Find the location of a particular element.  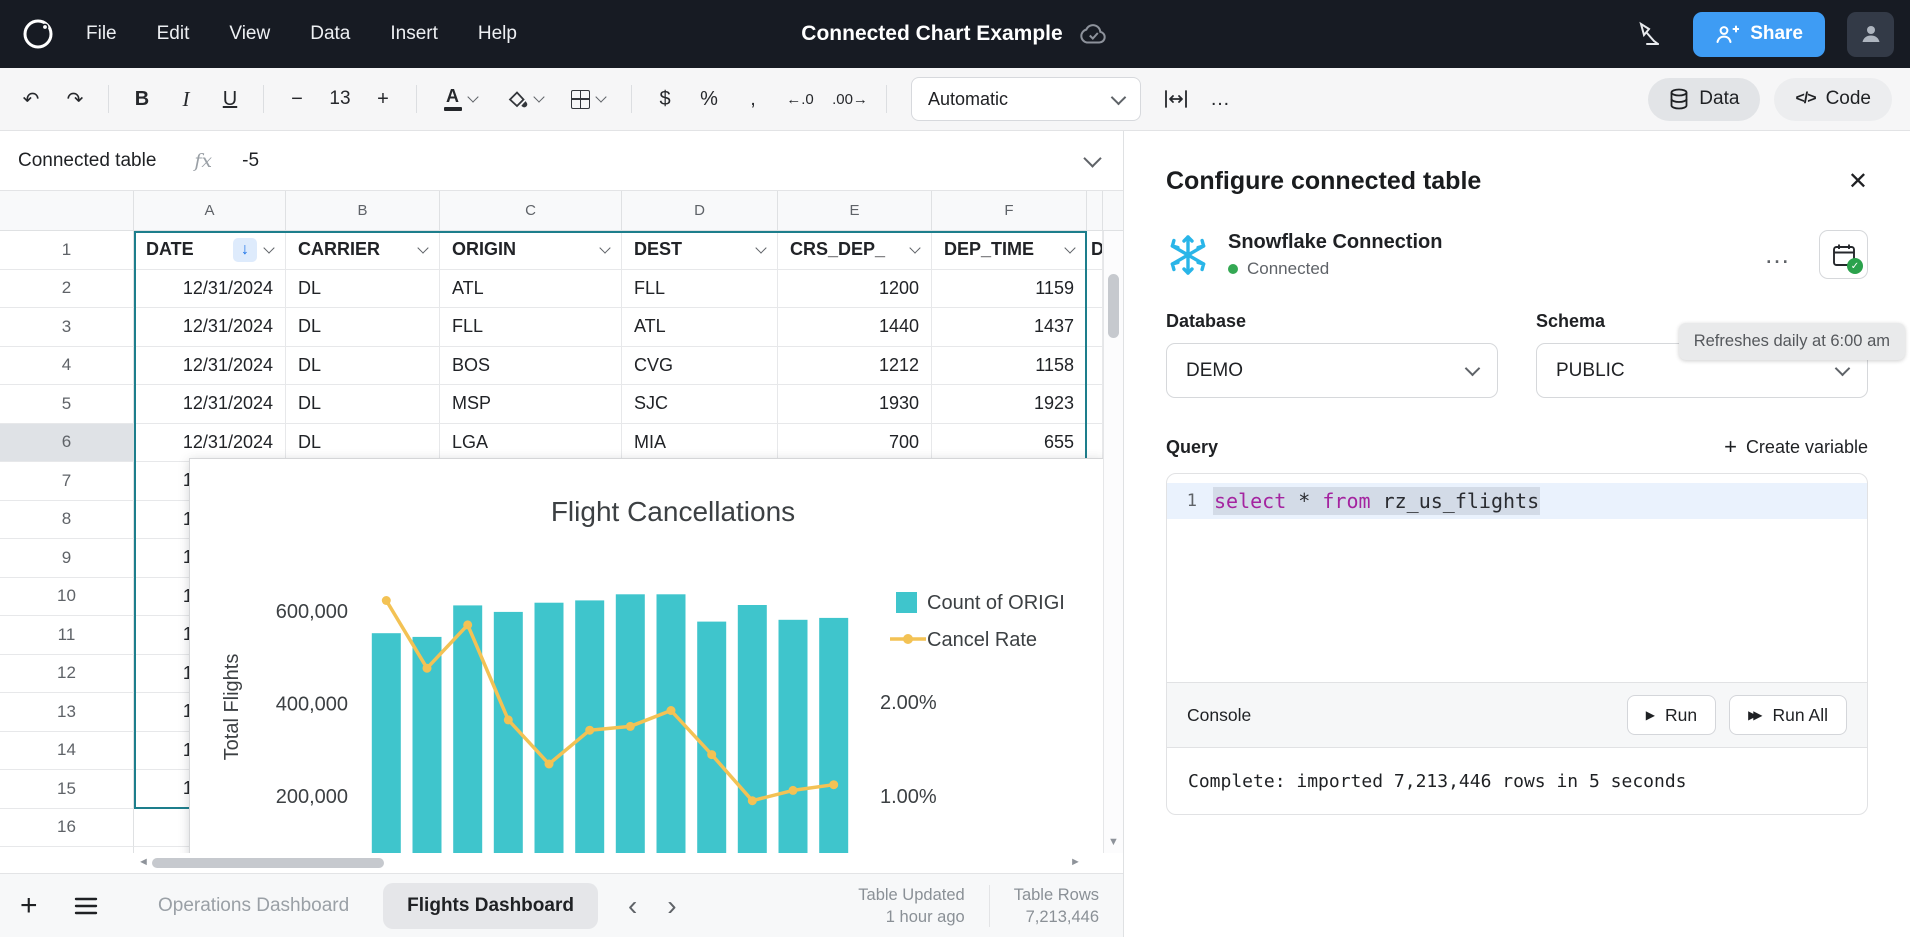

next-sheet-icon: › is located at coordinates (671, 906).